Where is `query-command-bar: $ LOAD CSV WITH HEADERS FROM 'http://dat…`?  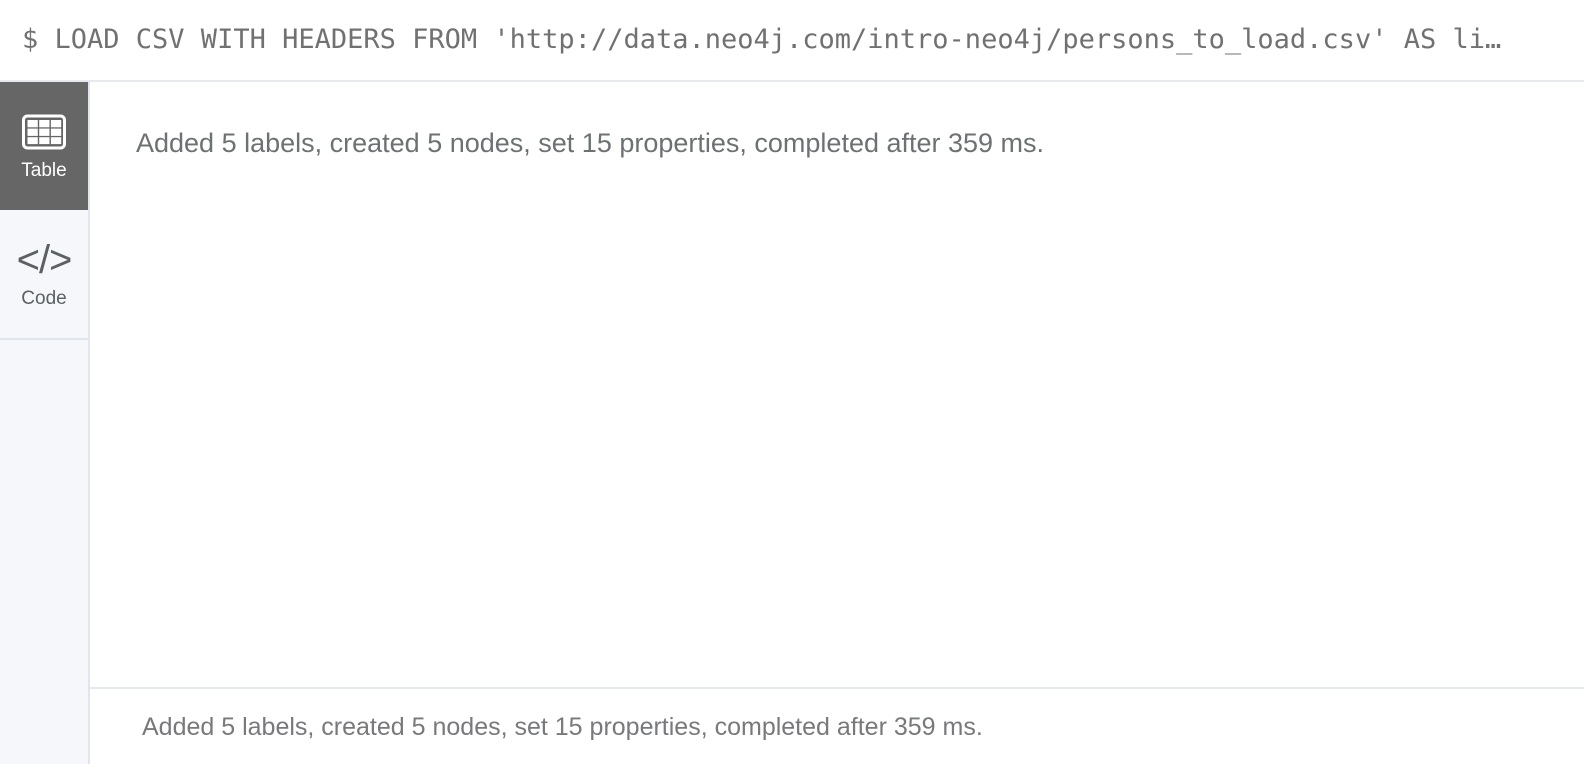 query-command-bar: $ LOAD CSV WITH HEADERS FROM 'http://dat… is located at coordinates (792, 41).